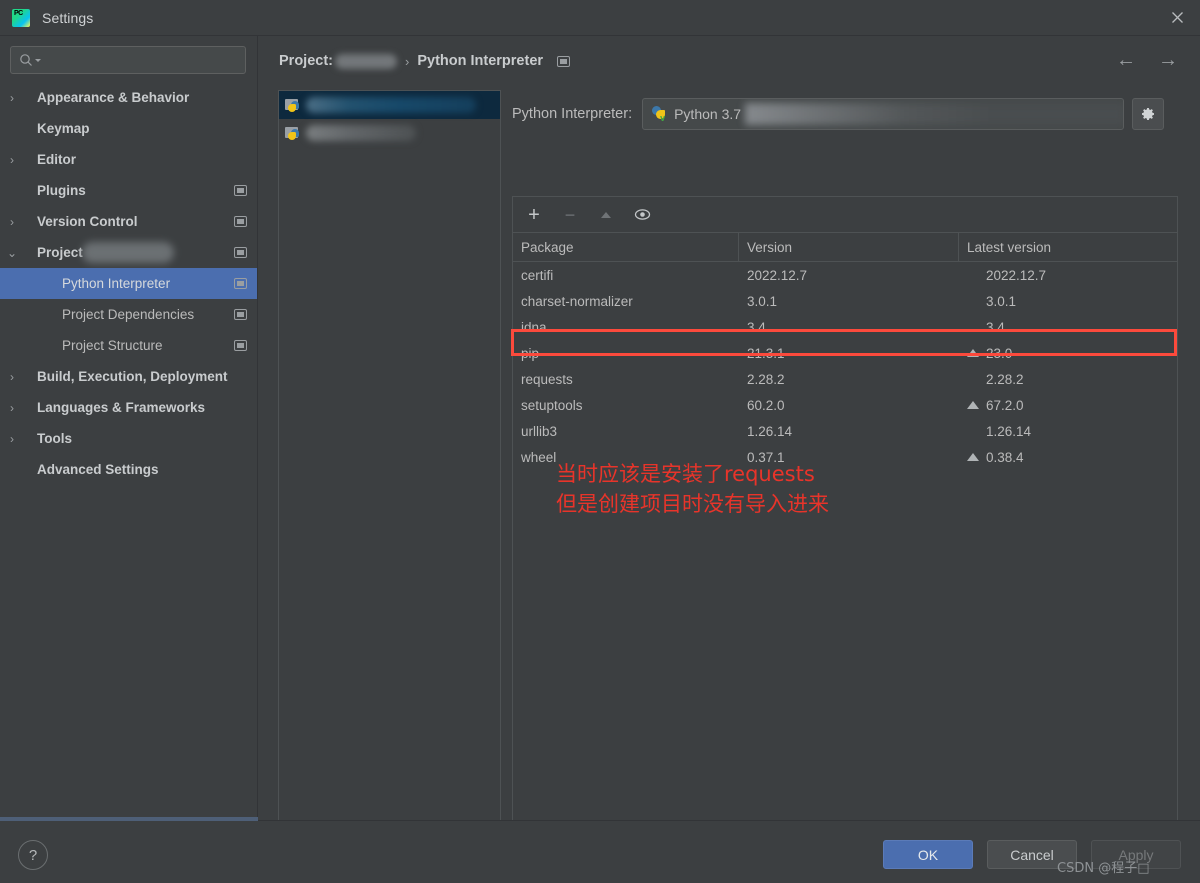  Describe the element at coordinates (928, 854) in the screenshot. I see `ok-button: OK` at that location.